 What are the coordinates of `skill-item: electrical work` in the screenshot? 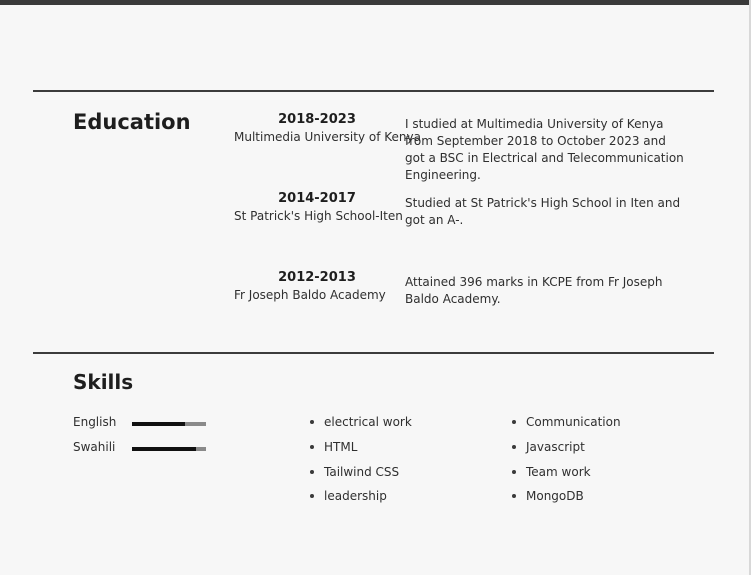 It's located at (365, 422).